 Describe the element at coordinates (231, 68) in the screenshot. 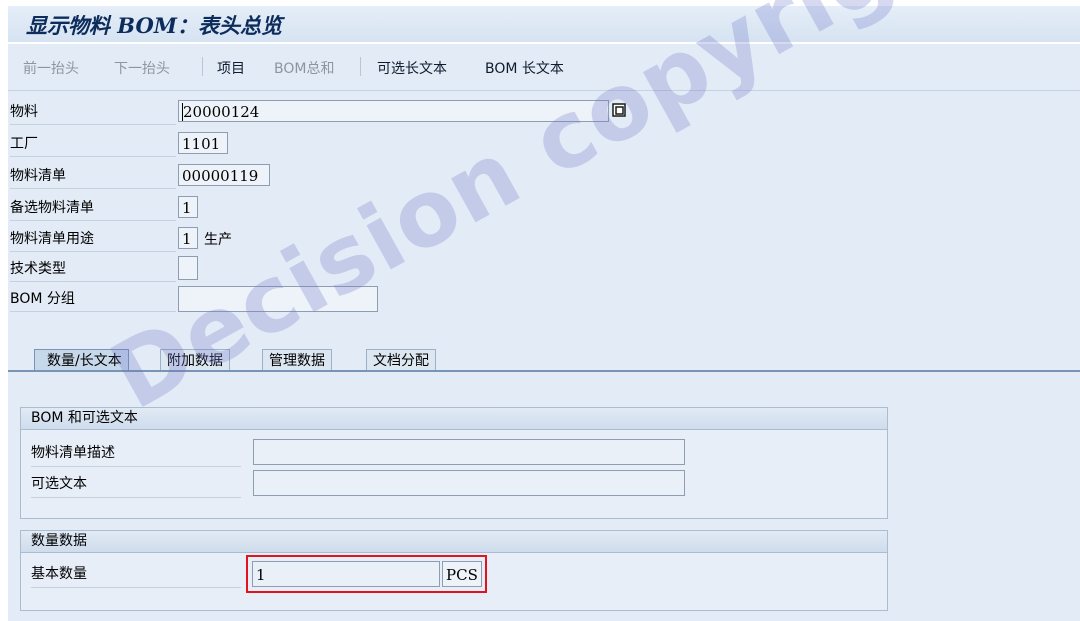

I see `items-button: 项目` at that location.